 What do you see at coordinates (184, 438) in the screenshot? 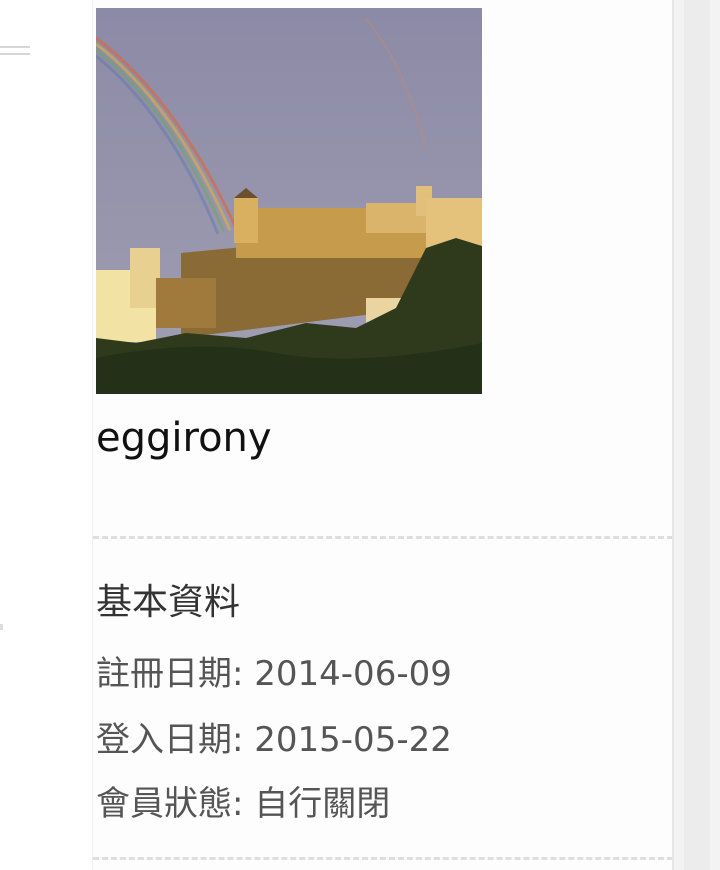
I see `username: eggirony` at bounding box center [184, 438].